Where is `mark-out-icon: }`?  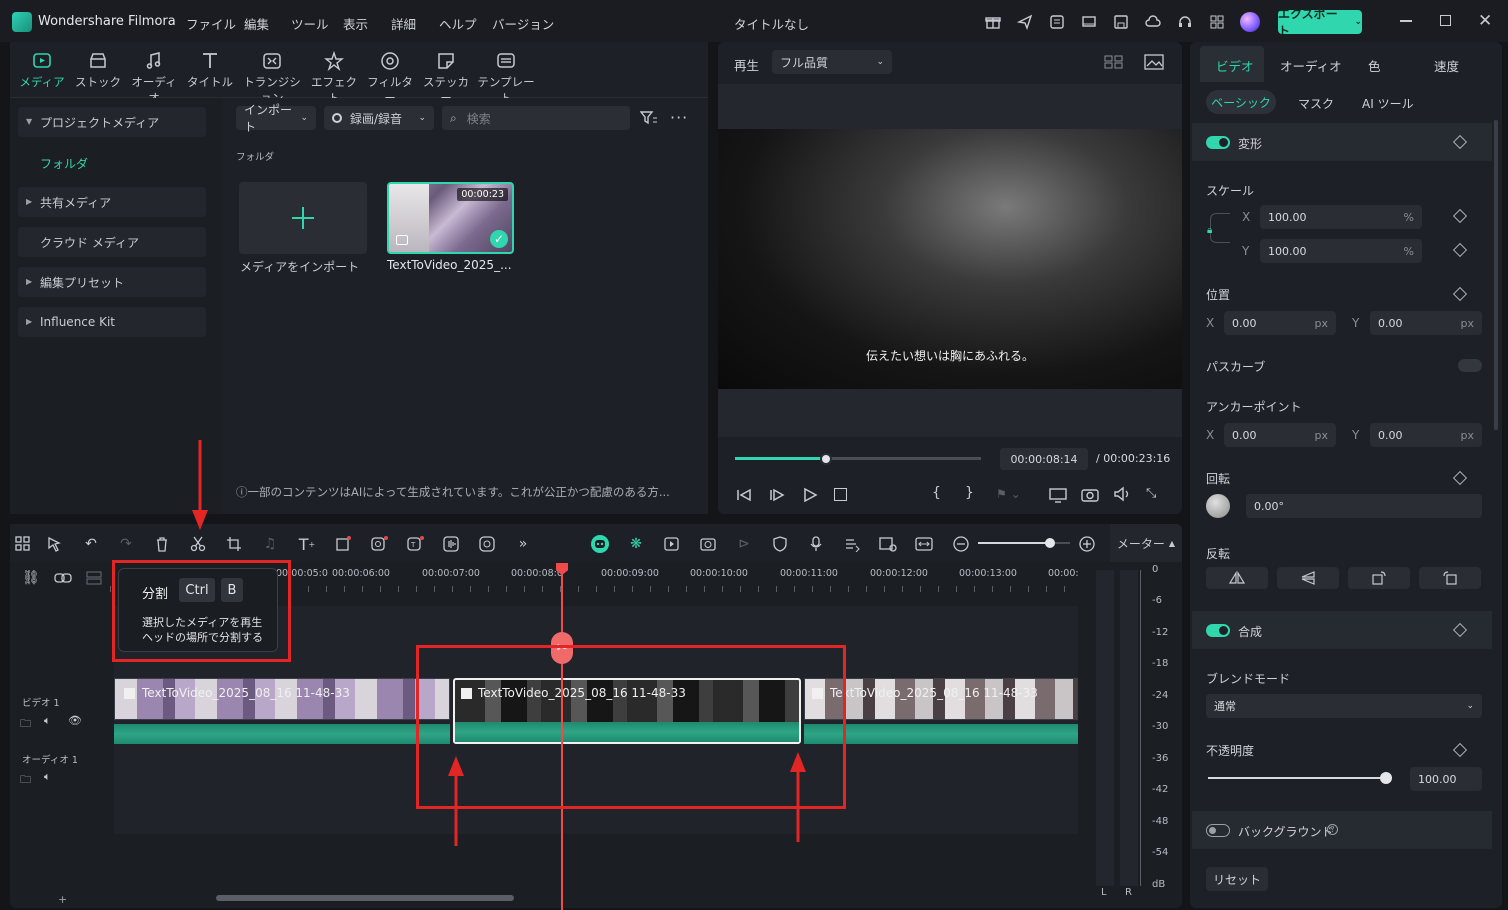 mark-out-icon: } is located at coordinates (969, 493).